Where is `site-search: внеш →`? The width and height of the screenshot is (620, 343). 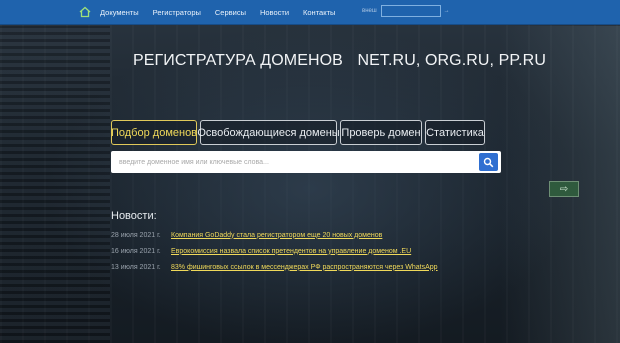 site-search: внеш → is located at coordinates (406, 11).